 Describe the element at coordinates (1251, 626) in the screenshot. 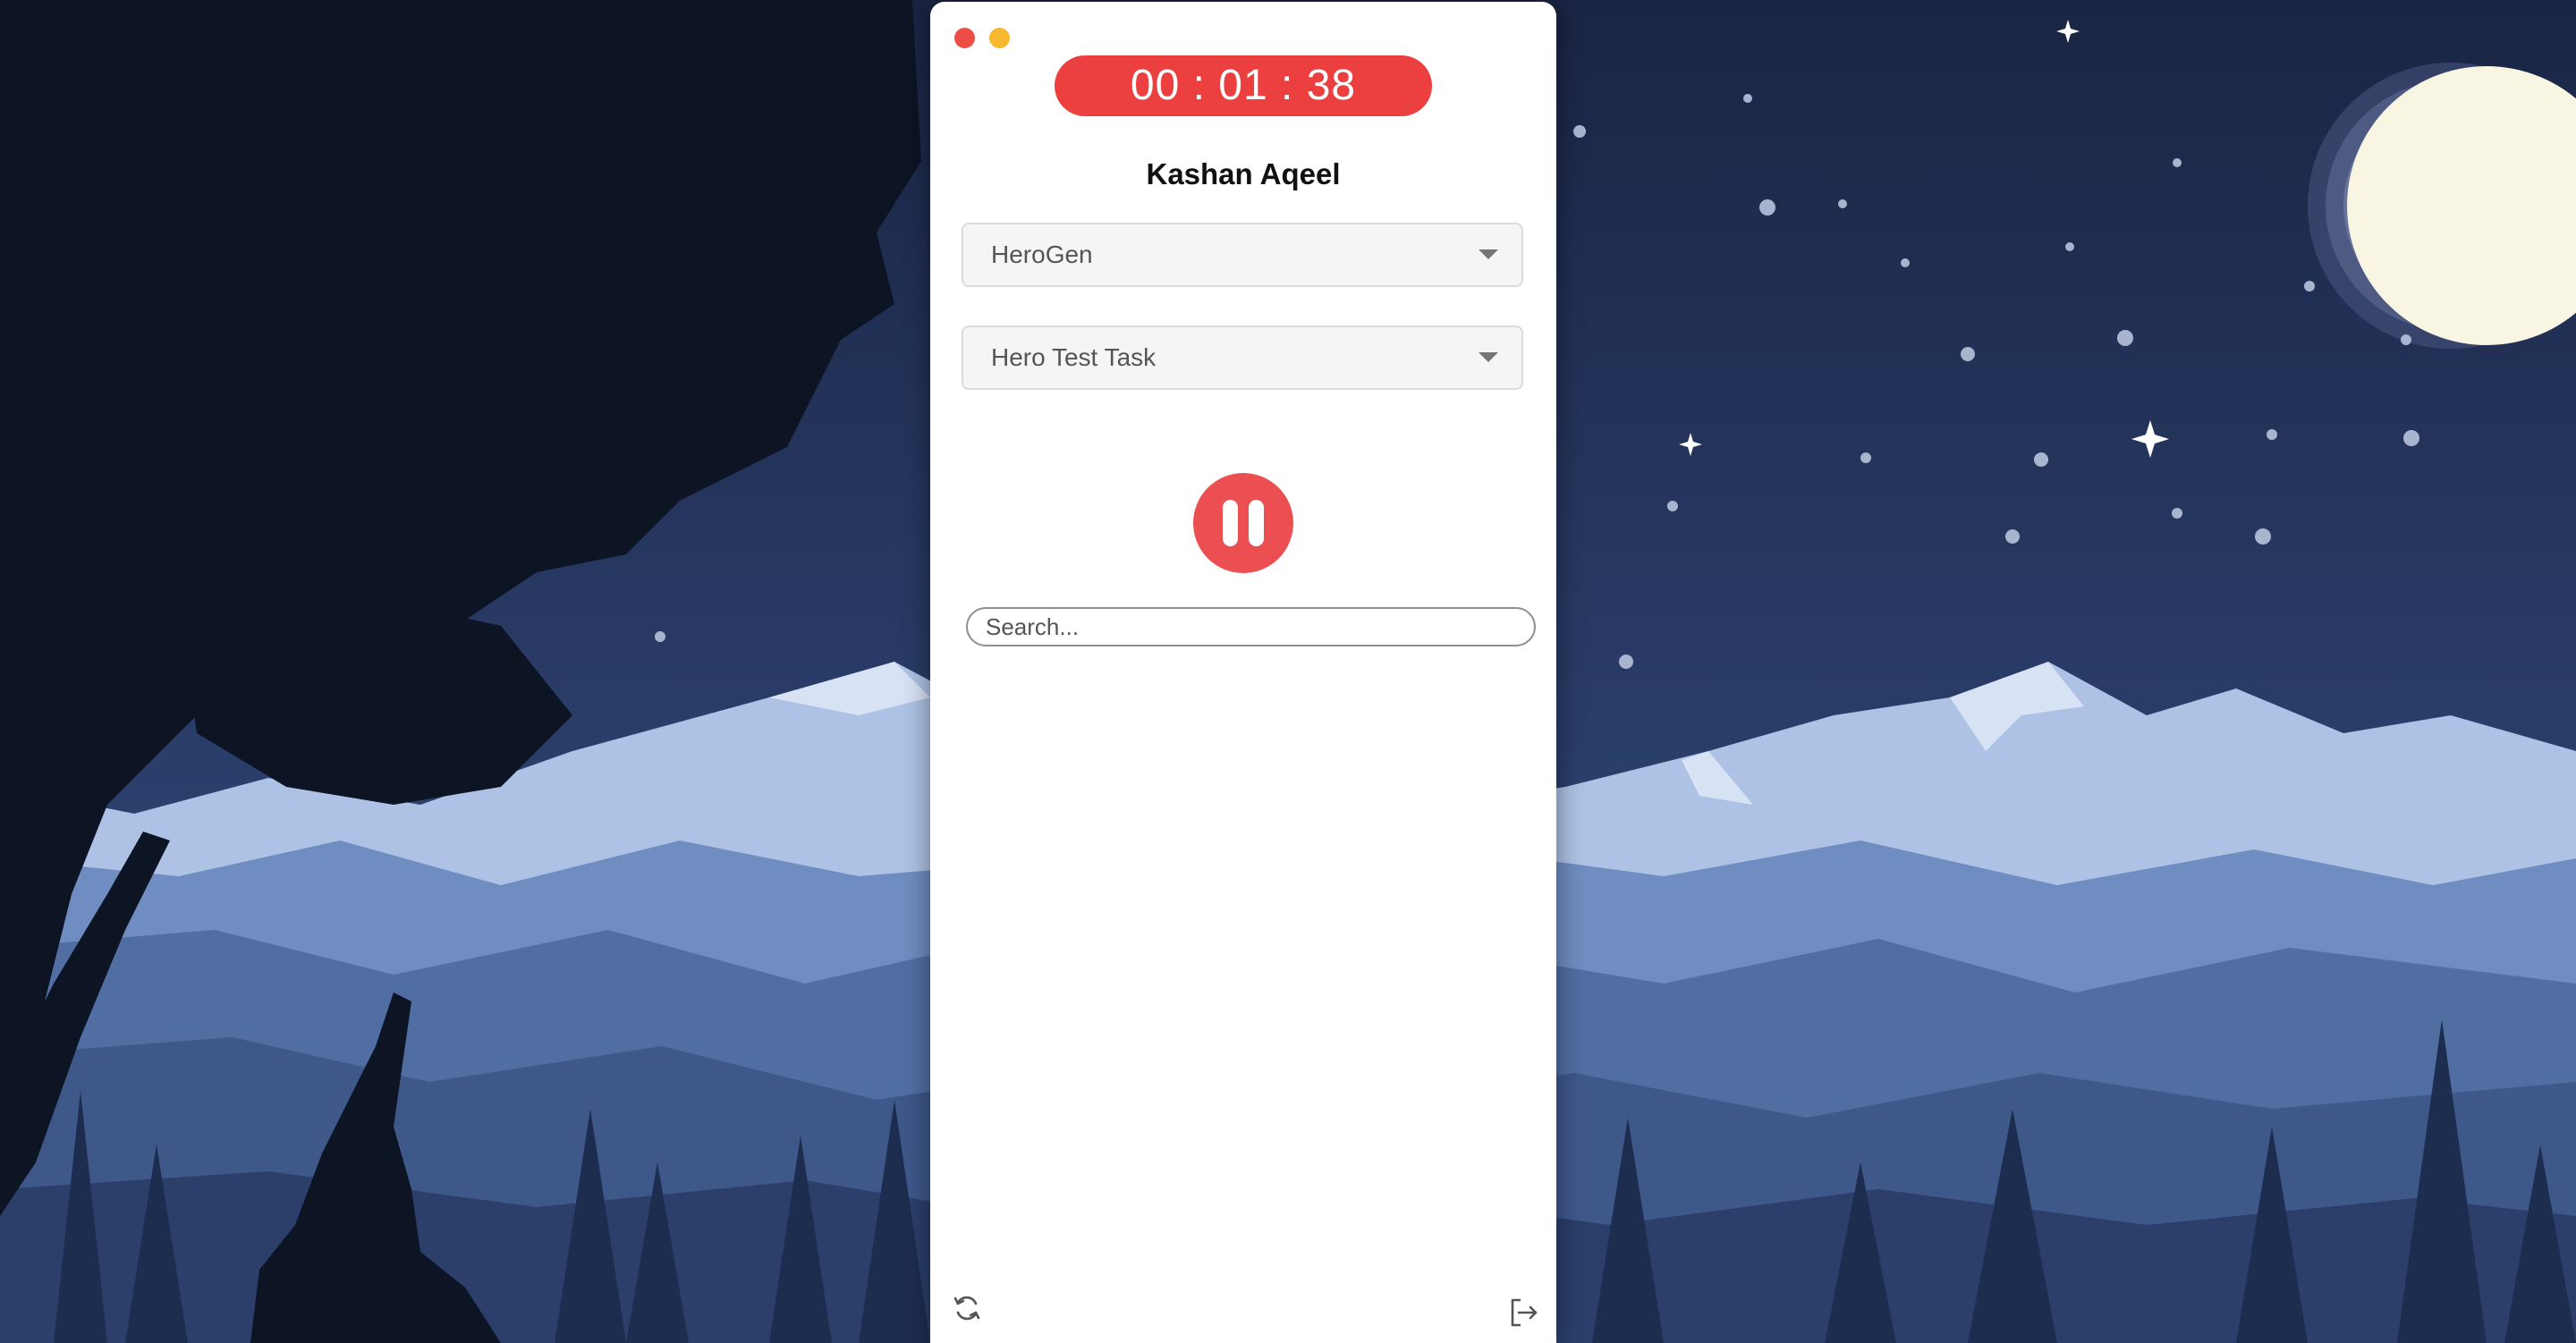

I see `search-input` at that location.